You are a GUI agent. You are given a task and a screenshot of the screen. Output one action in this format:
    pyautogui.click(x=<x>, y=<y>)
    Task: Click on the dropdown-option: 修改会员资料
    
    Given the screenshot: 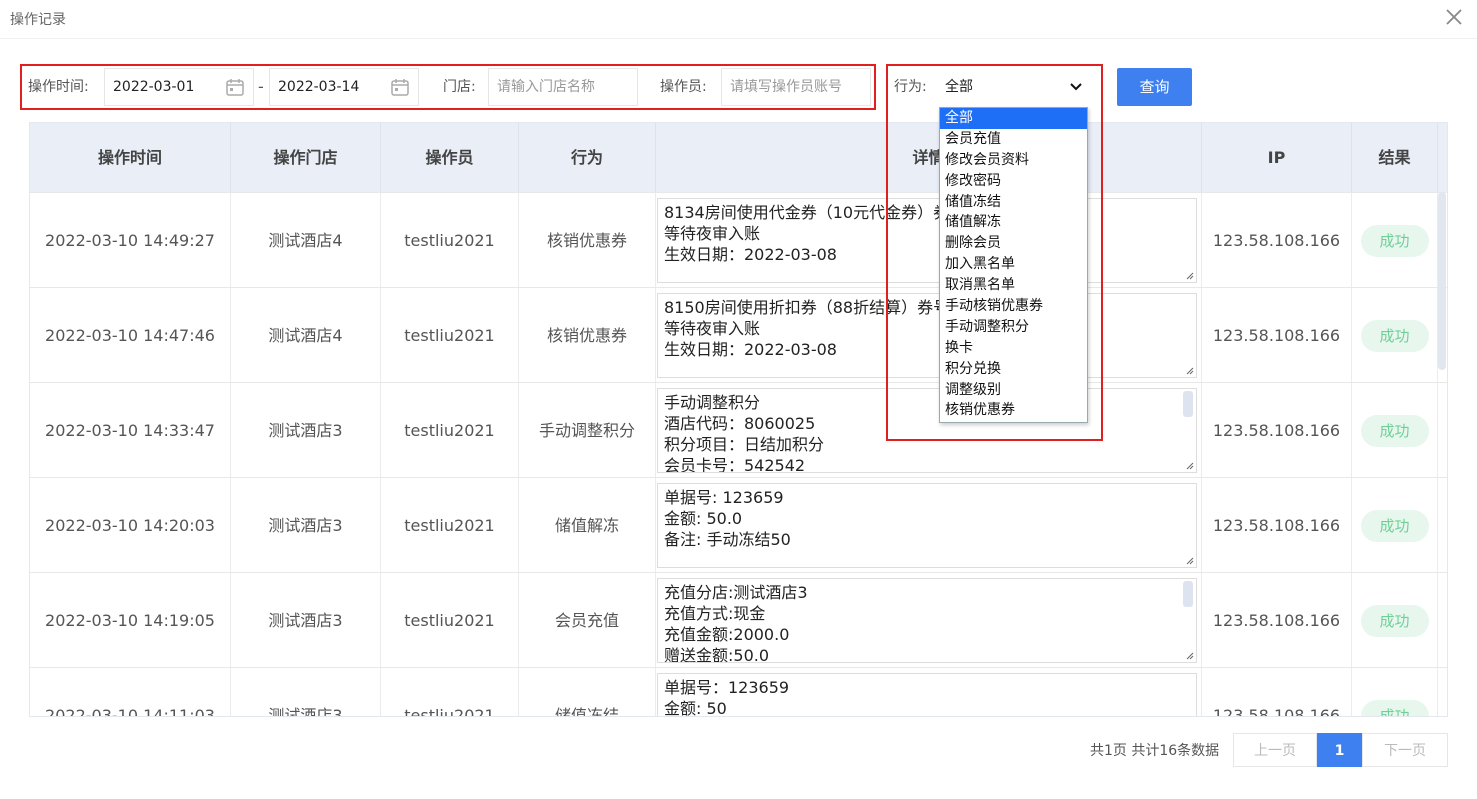 What is the action you would take?
    pyautogui.click(x=1013, y=160)
    